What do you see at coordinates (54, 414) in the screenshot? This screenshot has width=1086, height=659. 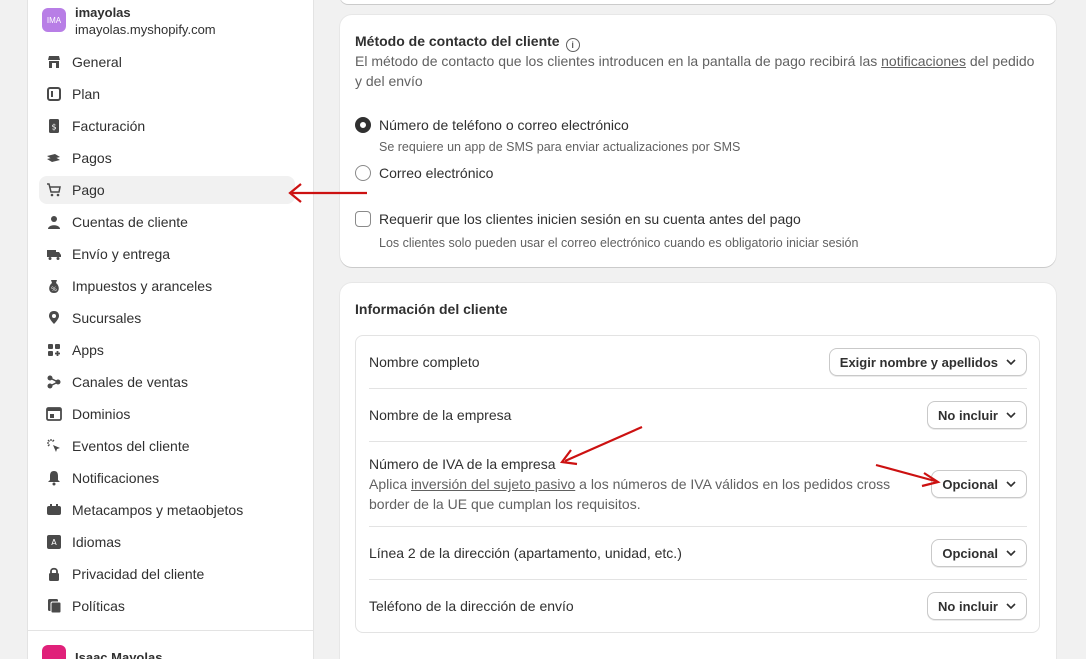 I see `domains-icon` at bounding box center [54, 414].